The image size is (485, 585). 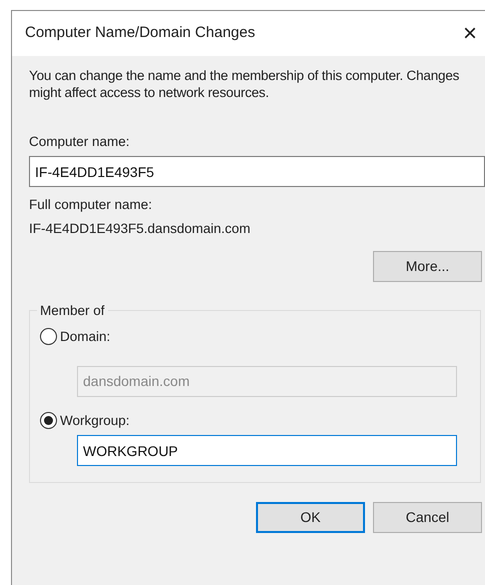 I want to click on computer-name-label: Computer name:, so click(x=80, y=141).